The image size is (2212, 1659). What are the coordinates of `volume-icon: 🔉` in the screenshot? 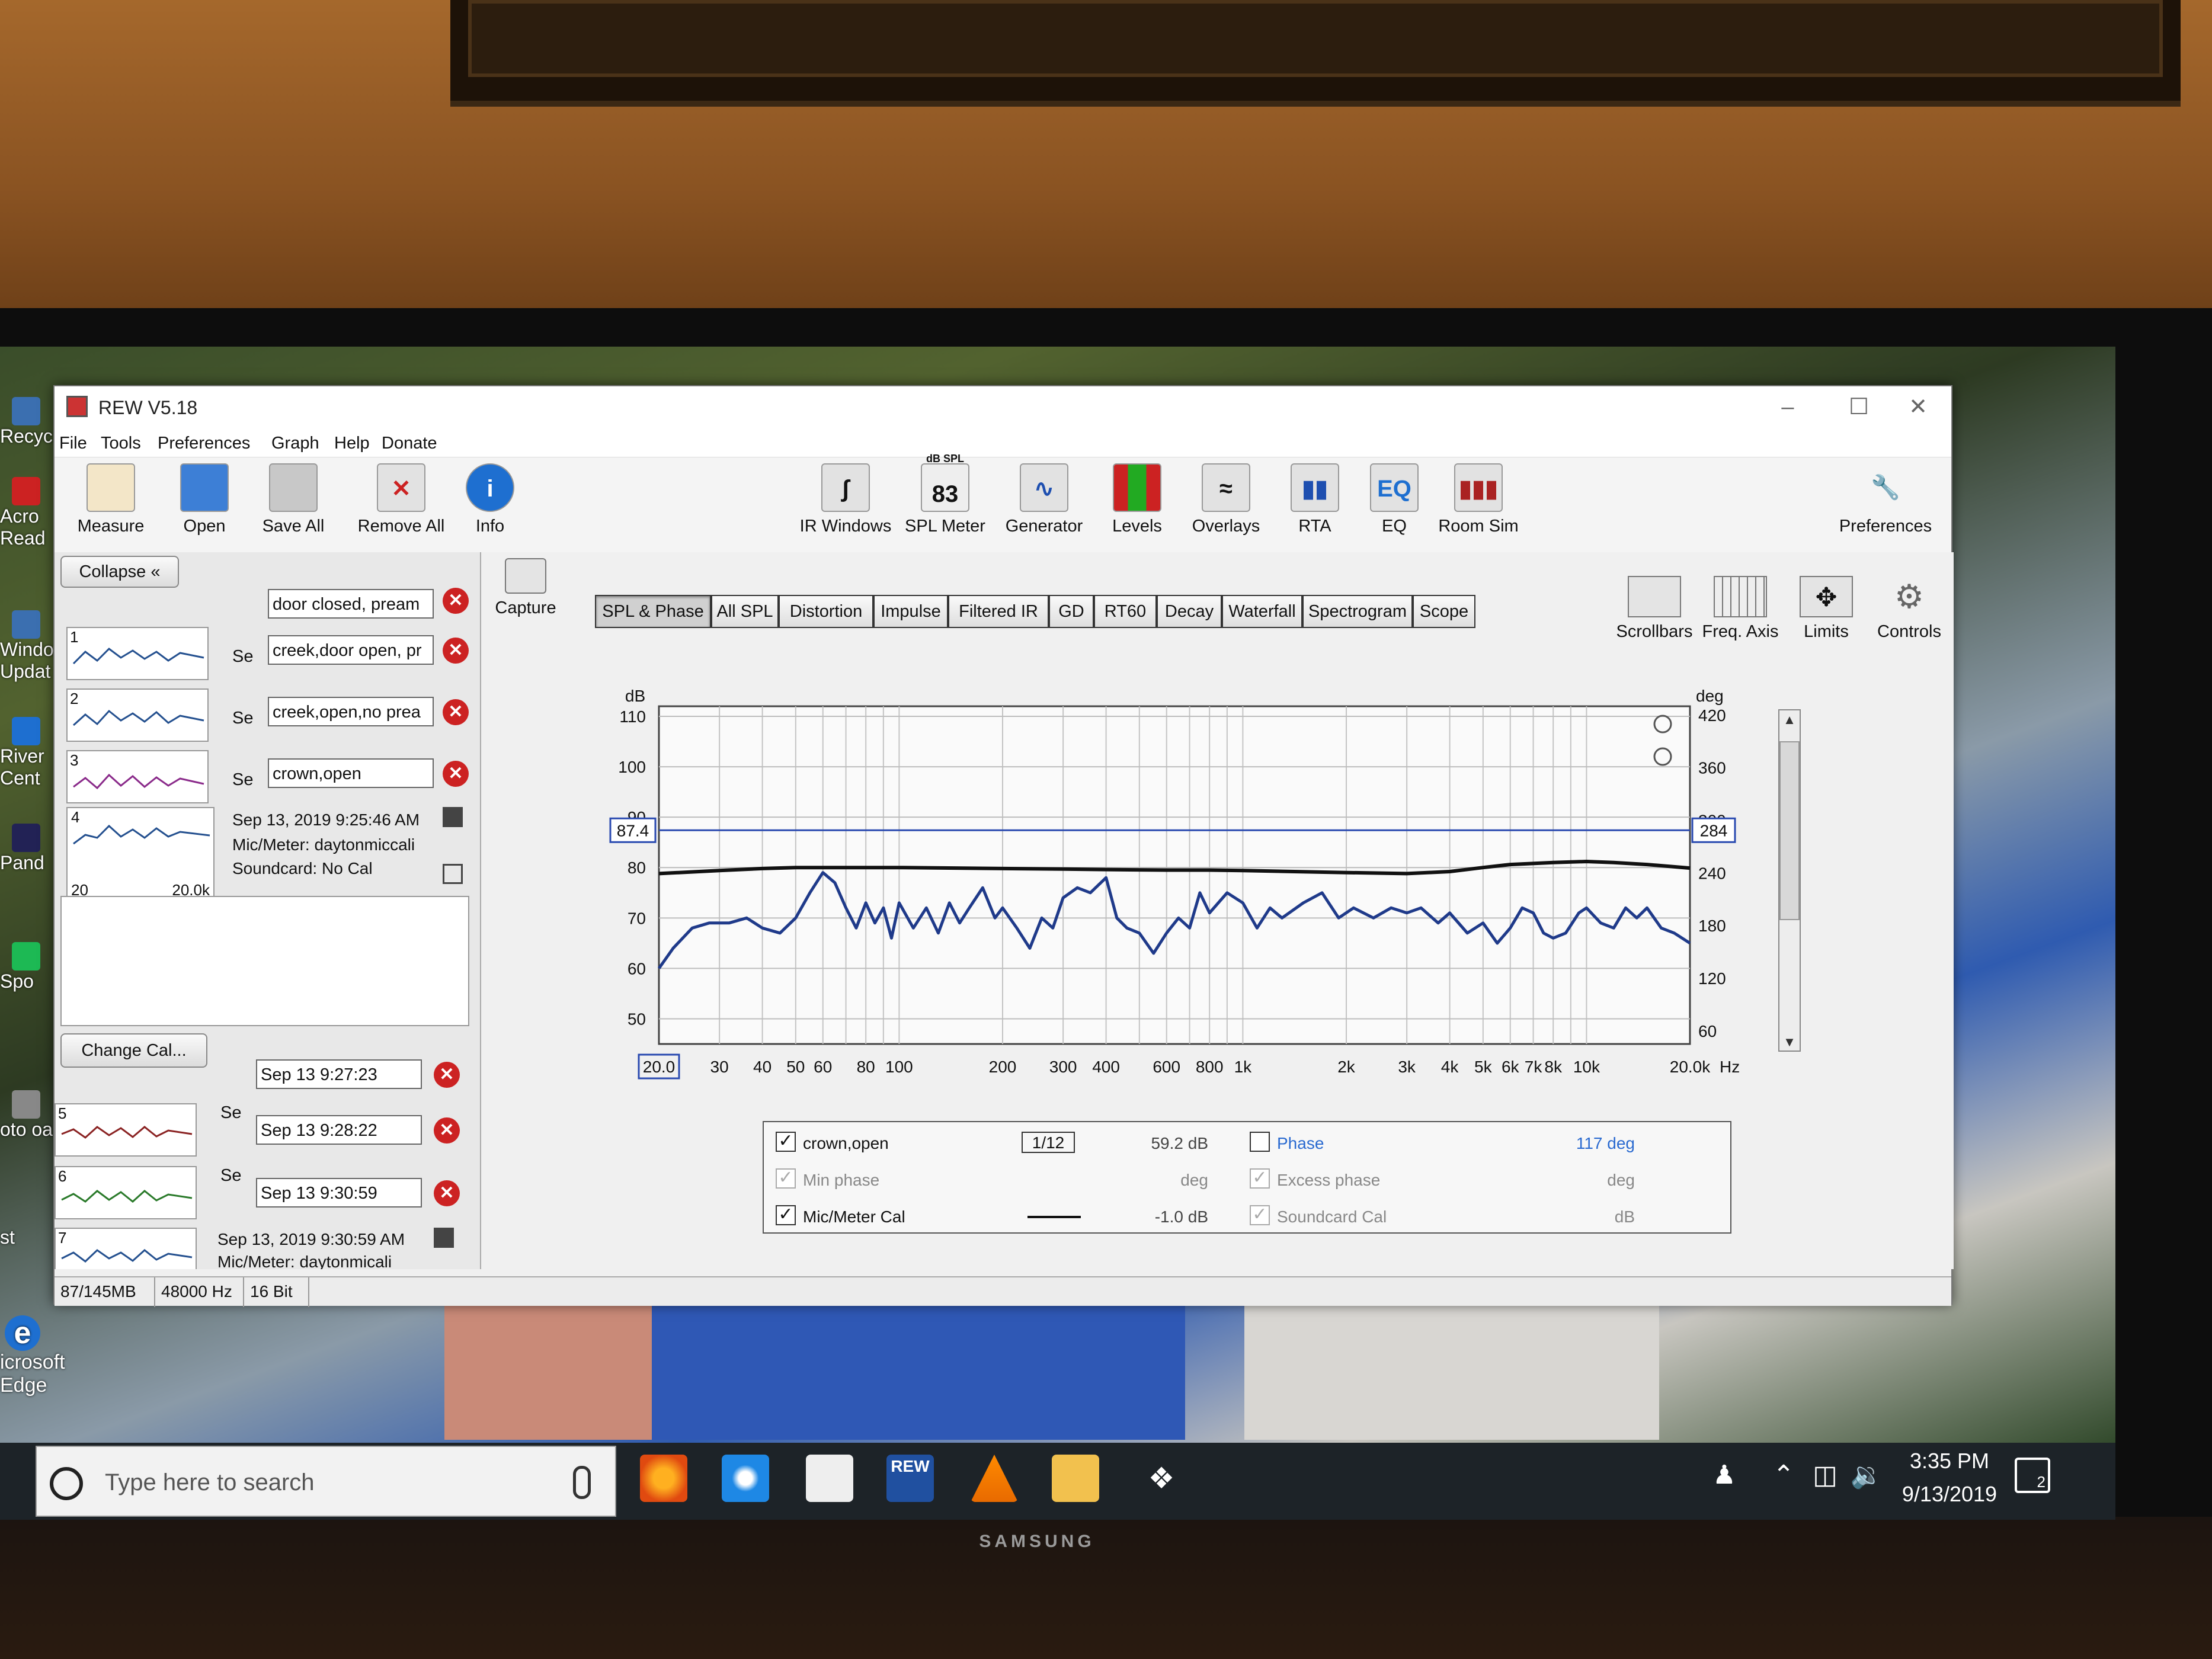 It's located at (1866, 1476).